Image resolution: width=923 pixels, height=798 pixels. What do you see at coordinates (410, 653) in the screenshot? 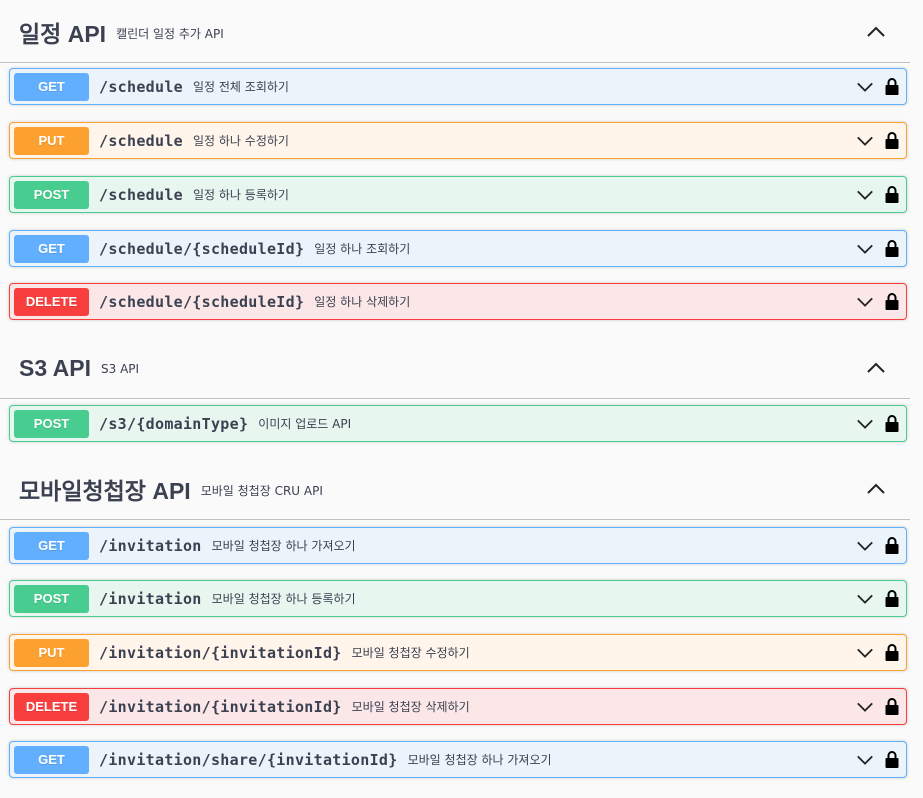
I see `operation-summary: 모바일 청첩장 수정하기` at bounding box center [410, 653].